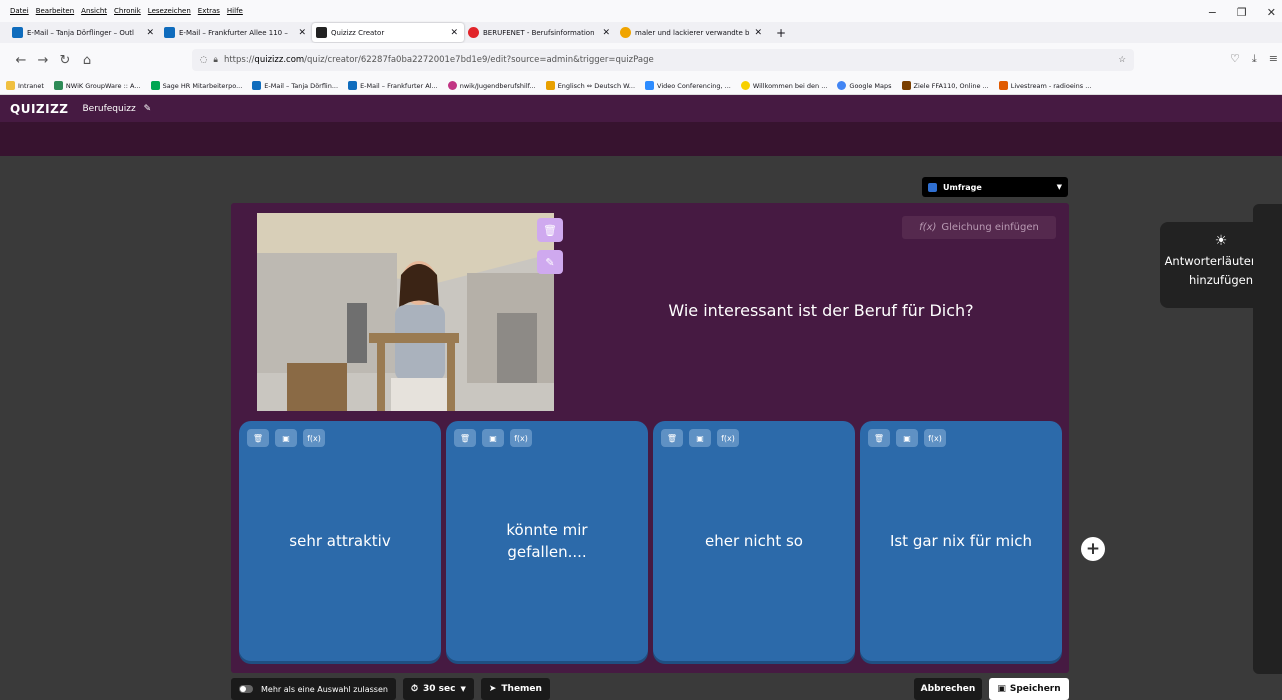 The height and width of the screenshot is (700, 1282). What do you see at coordinates (65, 60) in the screenshot?
I see `reload-icon: ↻` at bounding box center [65, 60].